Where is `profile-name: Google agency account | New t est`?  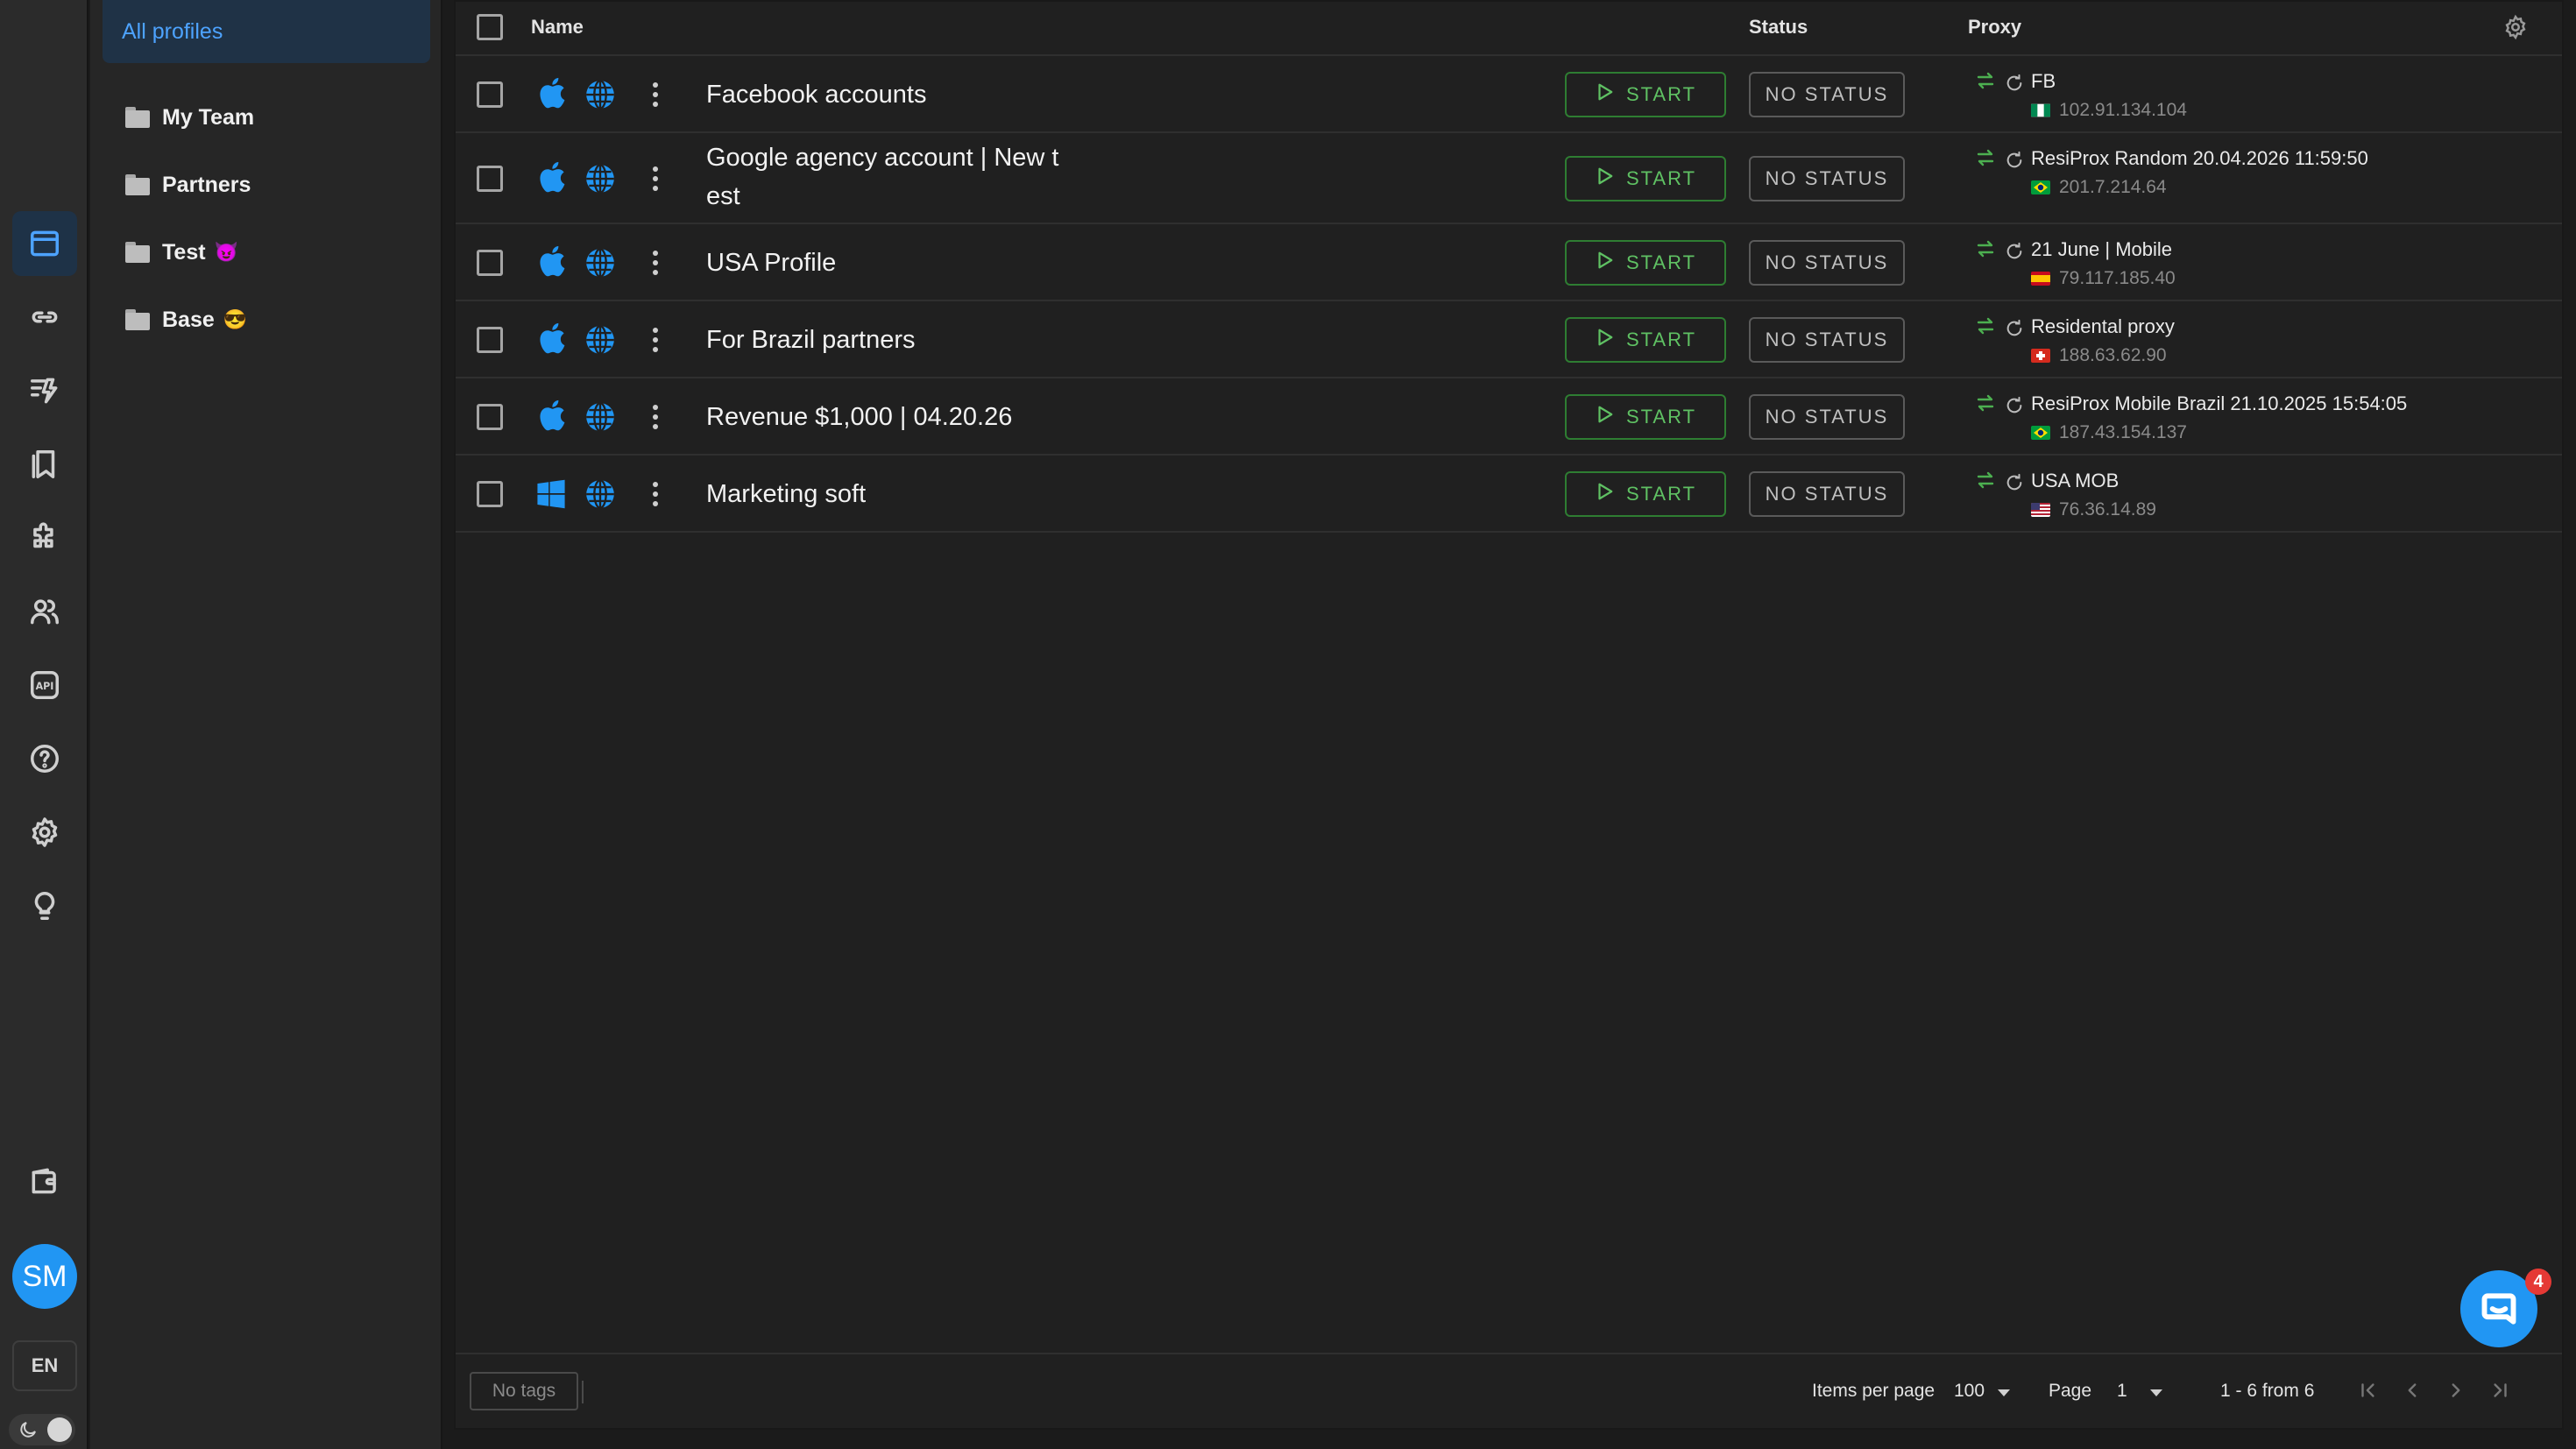
profile-name: Google agency account | New t est is located at coordinates (899, 177).